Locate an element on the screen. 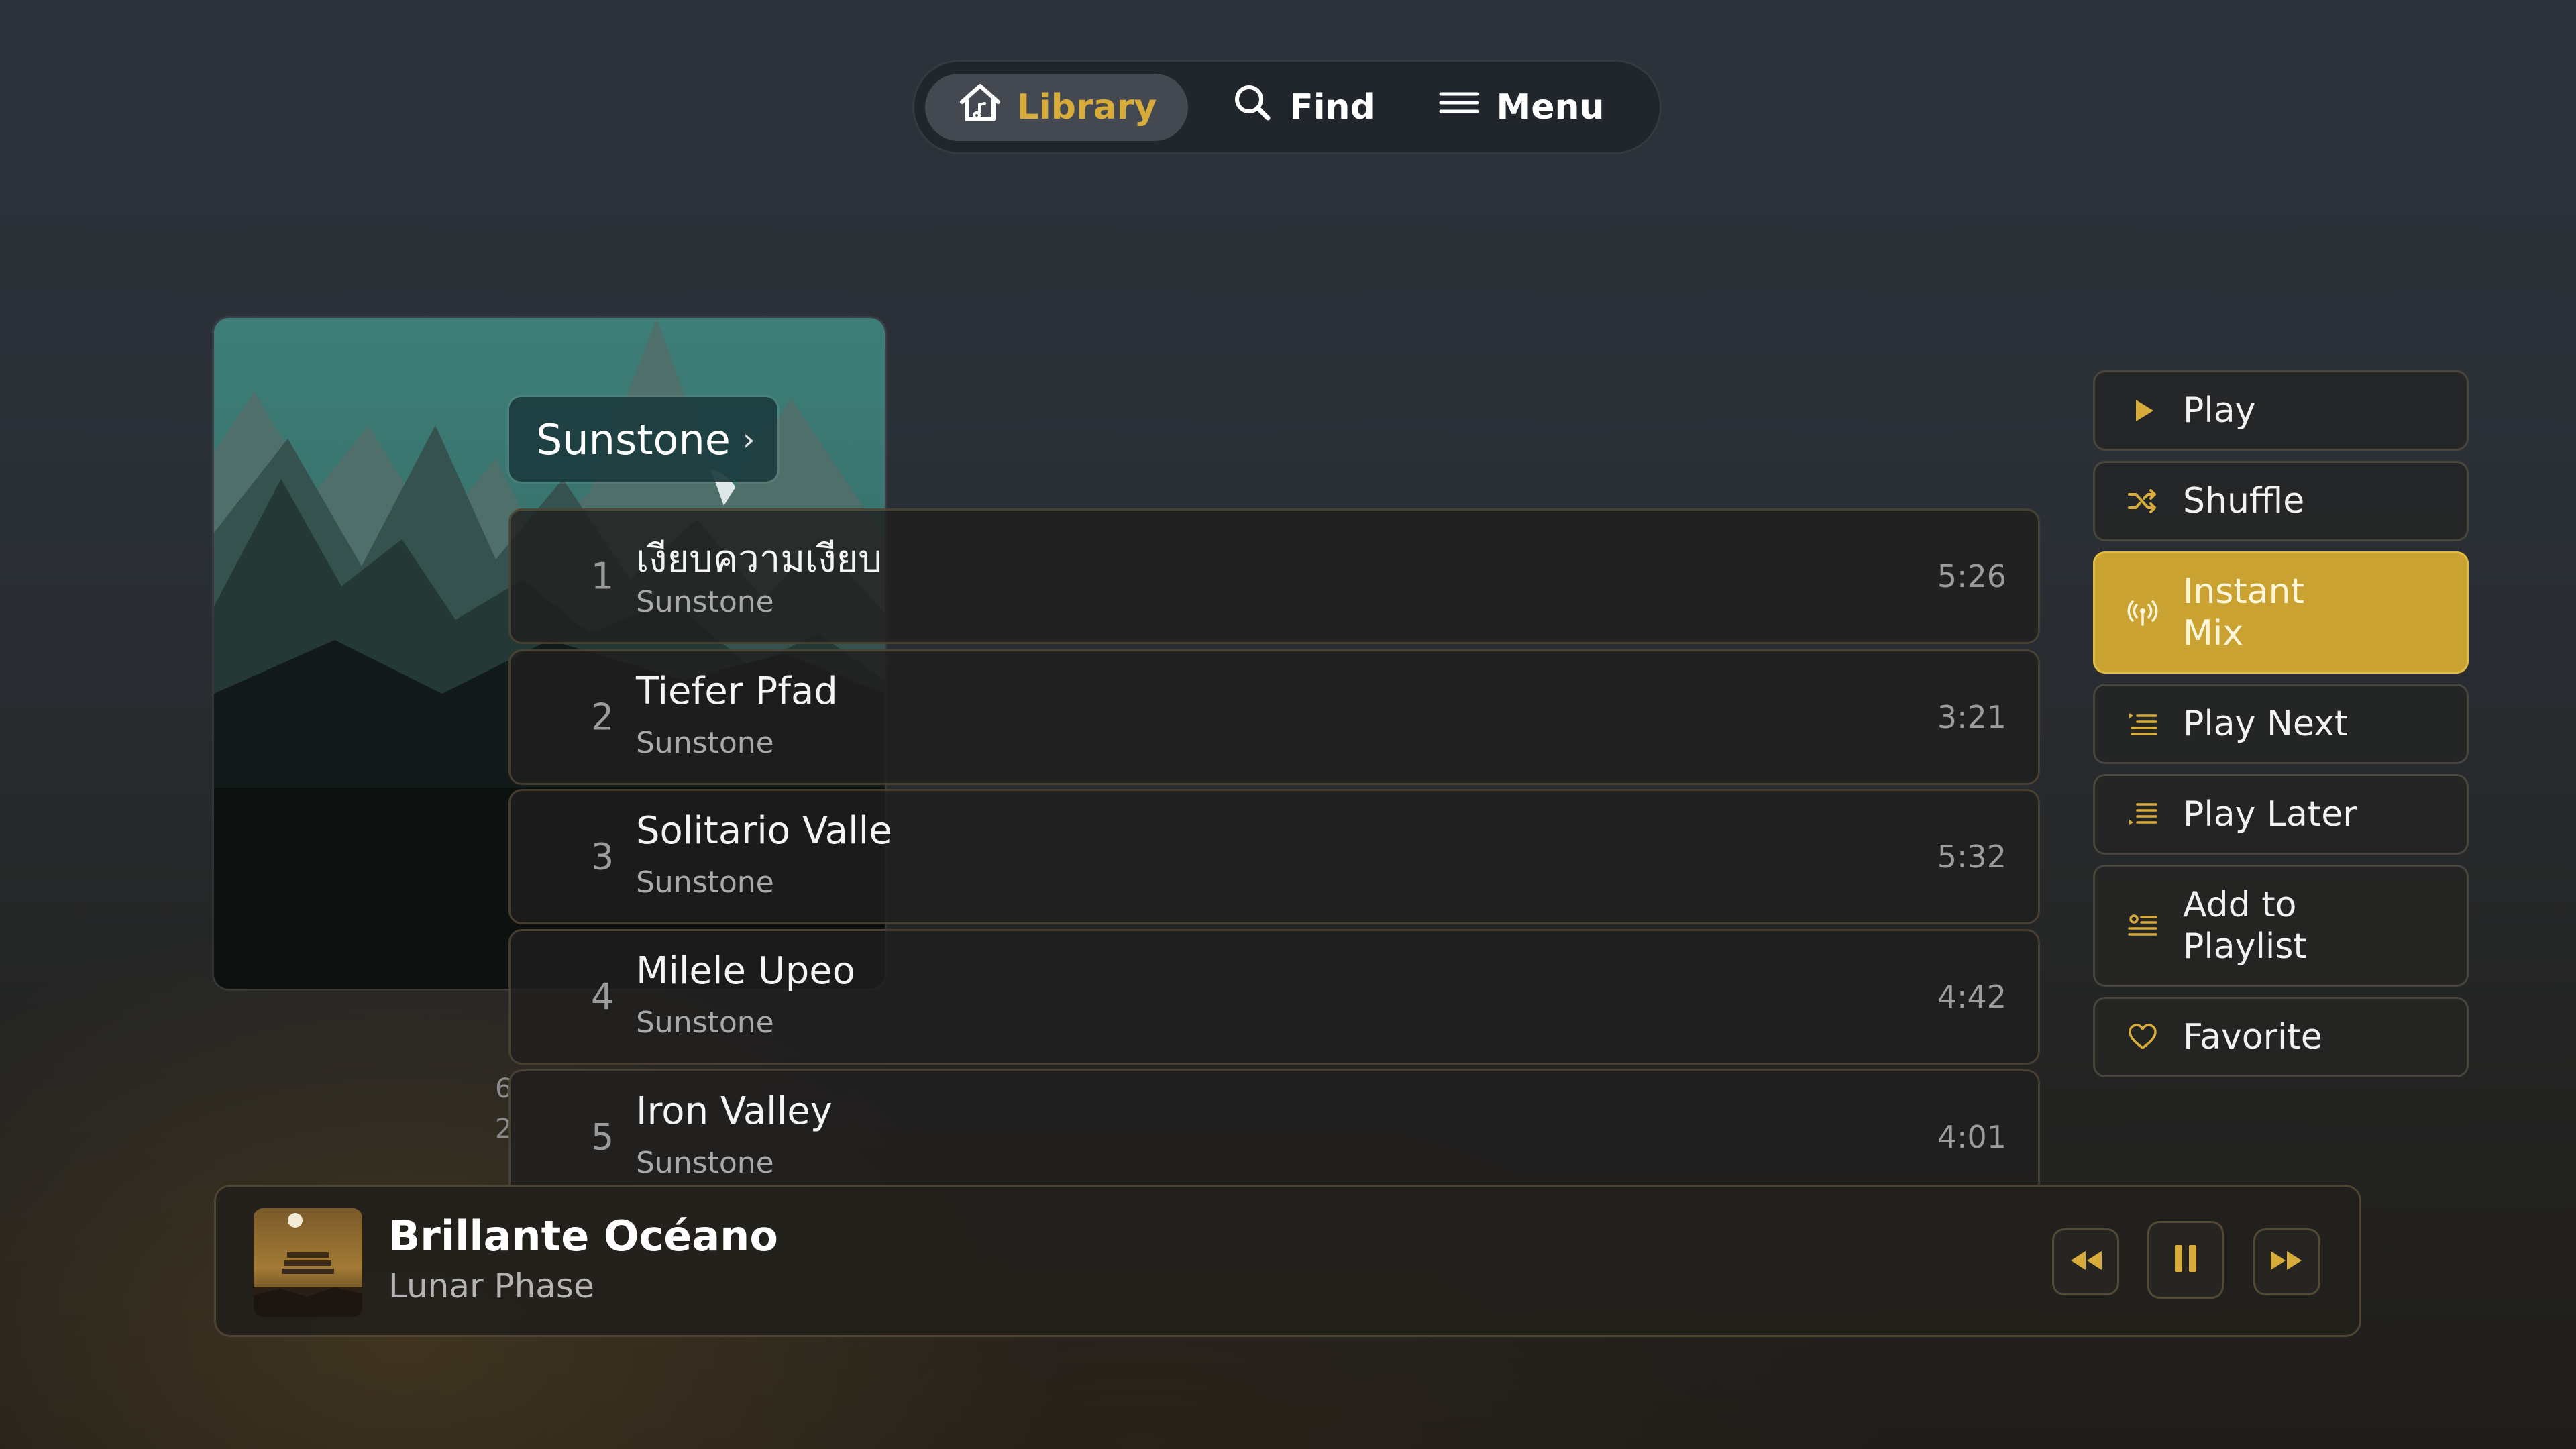 The image size is (2576, 1449). shuffle-button: Shuffle is located at coordinates (2281, 501).